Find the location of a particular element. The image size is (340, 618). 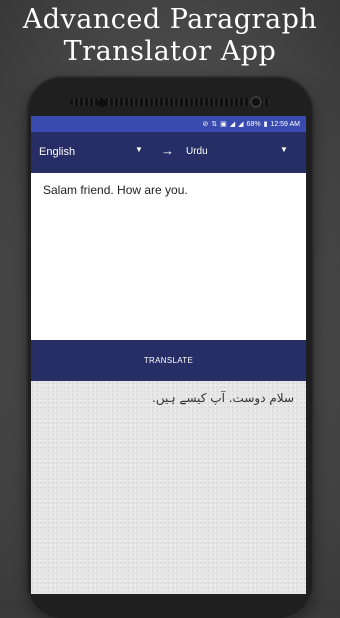

translate-button: TRANSLATE is located at coordinates (168, 360).